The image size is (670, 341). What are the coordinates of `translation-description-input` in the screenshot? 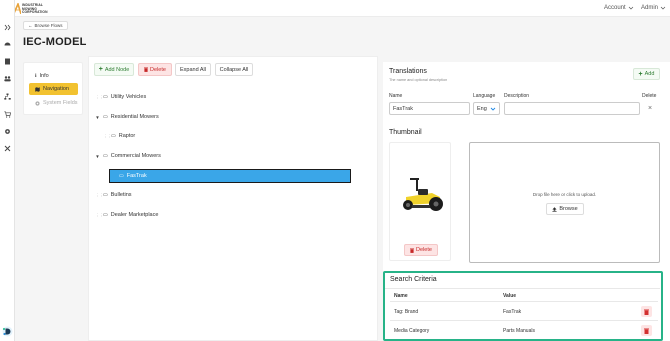 It's located at (572, 108).